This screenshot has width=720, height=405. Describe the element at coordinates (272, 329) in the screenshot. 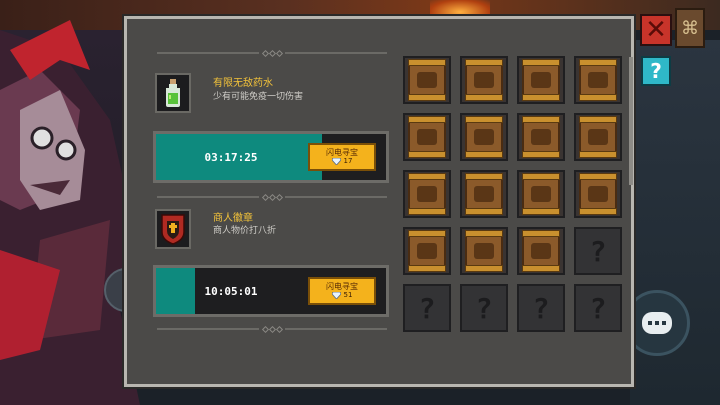

I see `divider-bottom` at that location.